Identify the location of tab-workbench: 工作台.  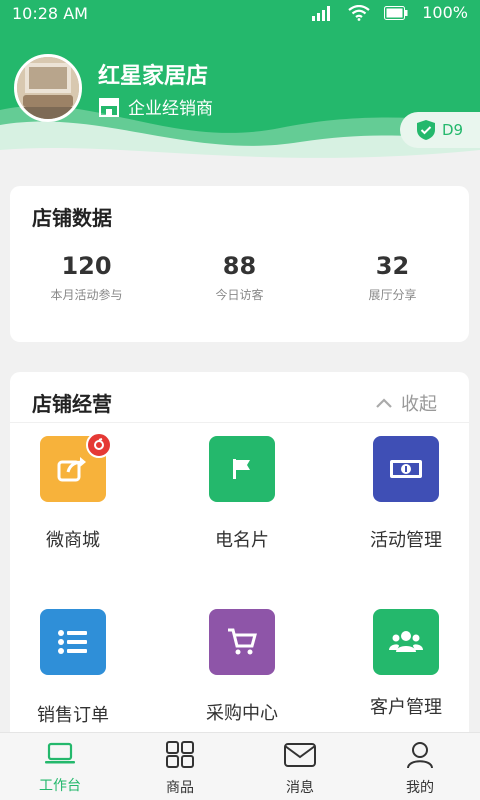
(60, 768).